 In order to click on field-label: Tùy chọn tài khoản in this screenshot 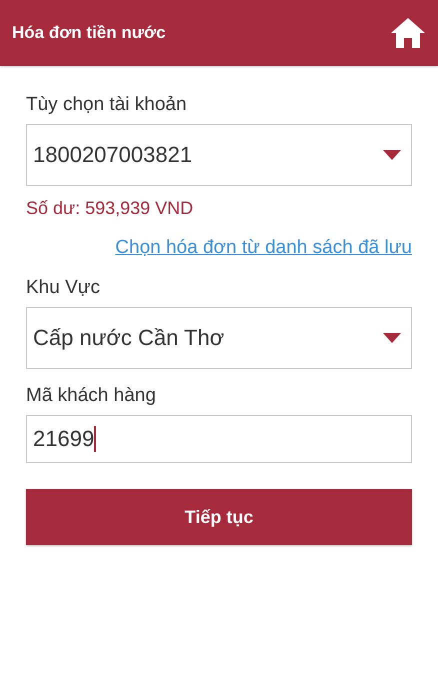, I will do `click(106, 105)`.